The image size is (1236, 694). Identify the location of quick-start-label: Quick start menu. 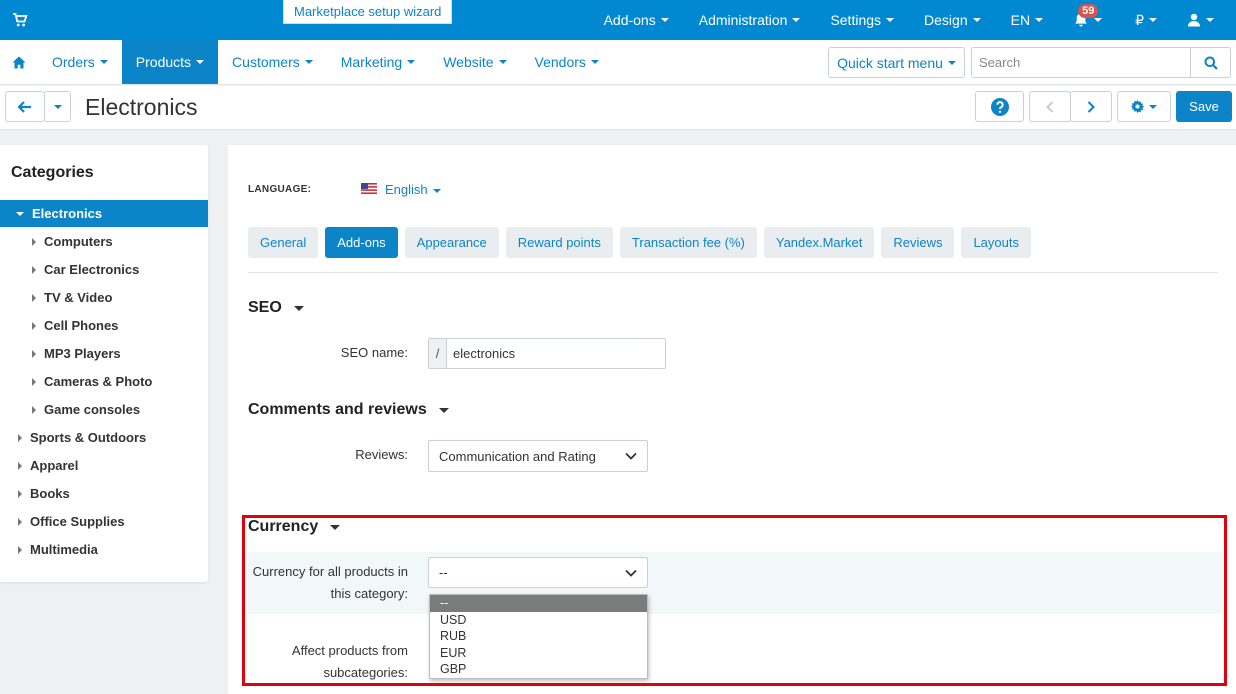
(890, 62).